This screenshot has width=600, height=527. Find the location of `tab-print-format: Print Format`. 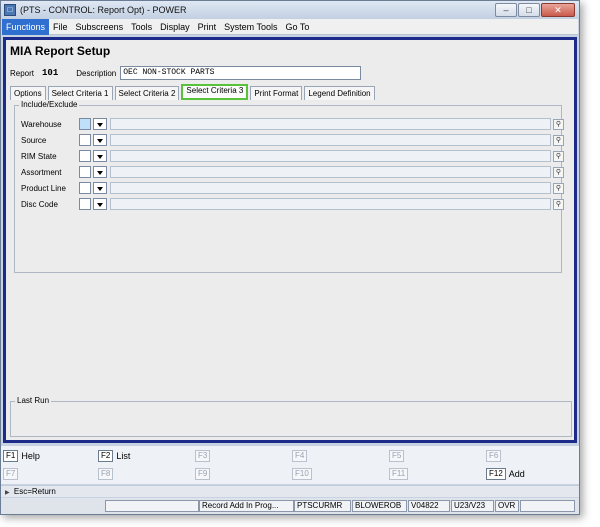

tab-print-format: Print Format is located at coordinates (276, 93).